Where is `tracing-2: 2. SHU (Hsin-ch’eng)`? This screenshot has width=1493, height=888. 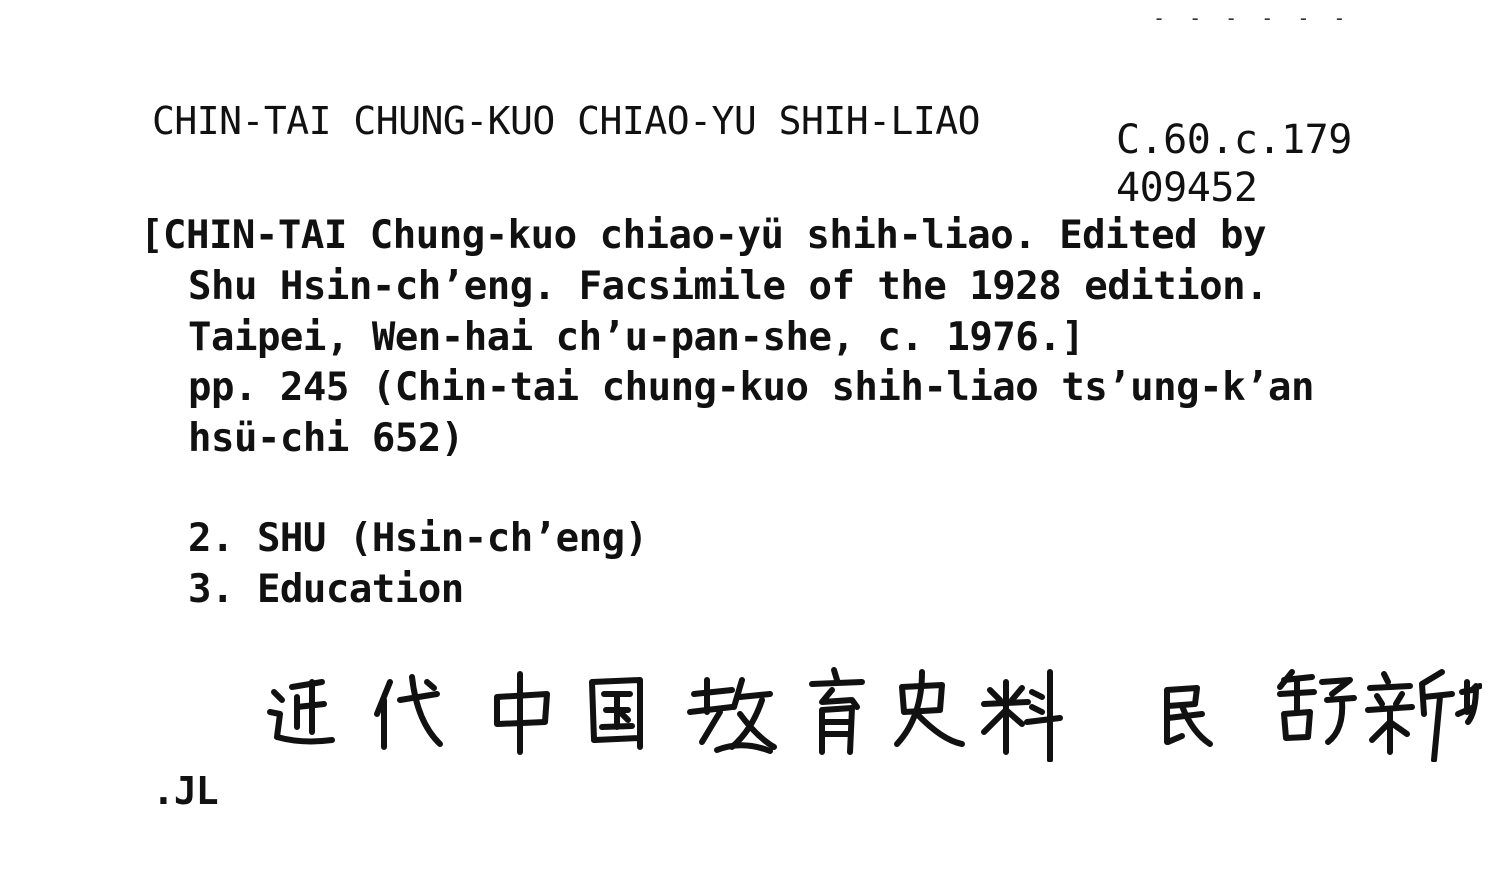 tracing-2: 2. SHU (Hsin-ch’eng) is located at coordinates (418, 538).